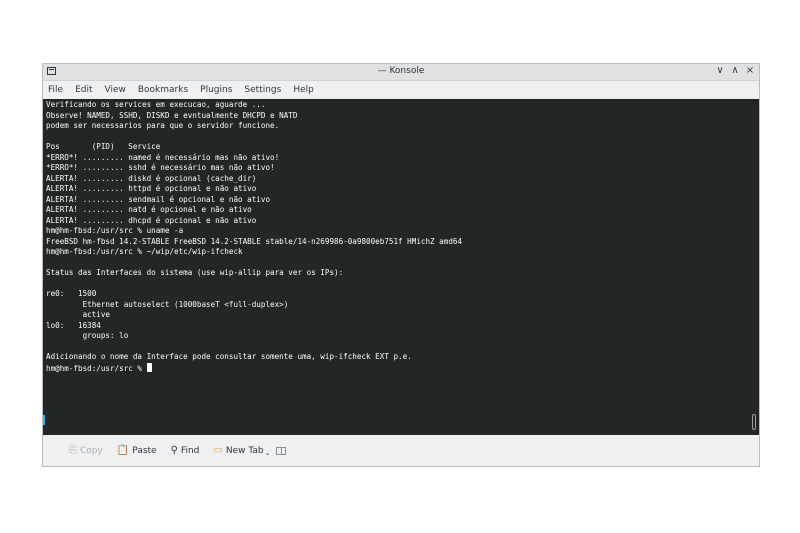 Image resolution: width=800 pixels, height=533 pixels. I want to click on menu-help: Help, so click(303, 90).